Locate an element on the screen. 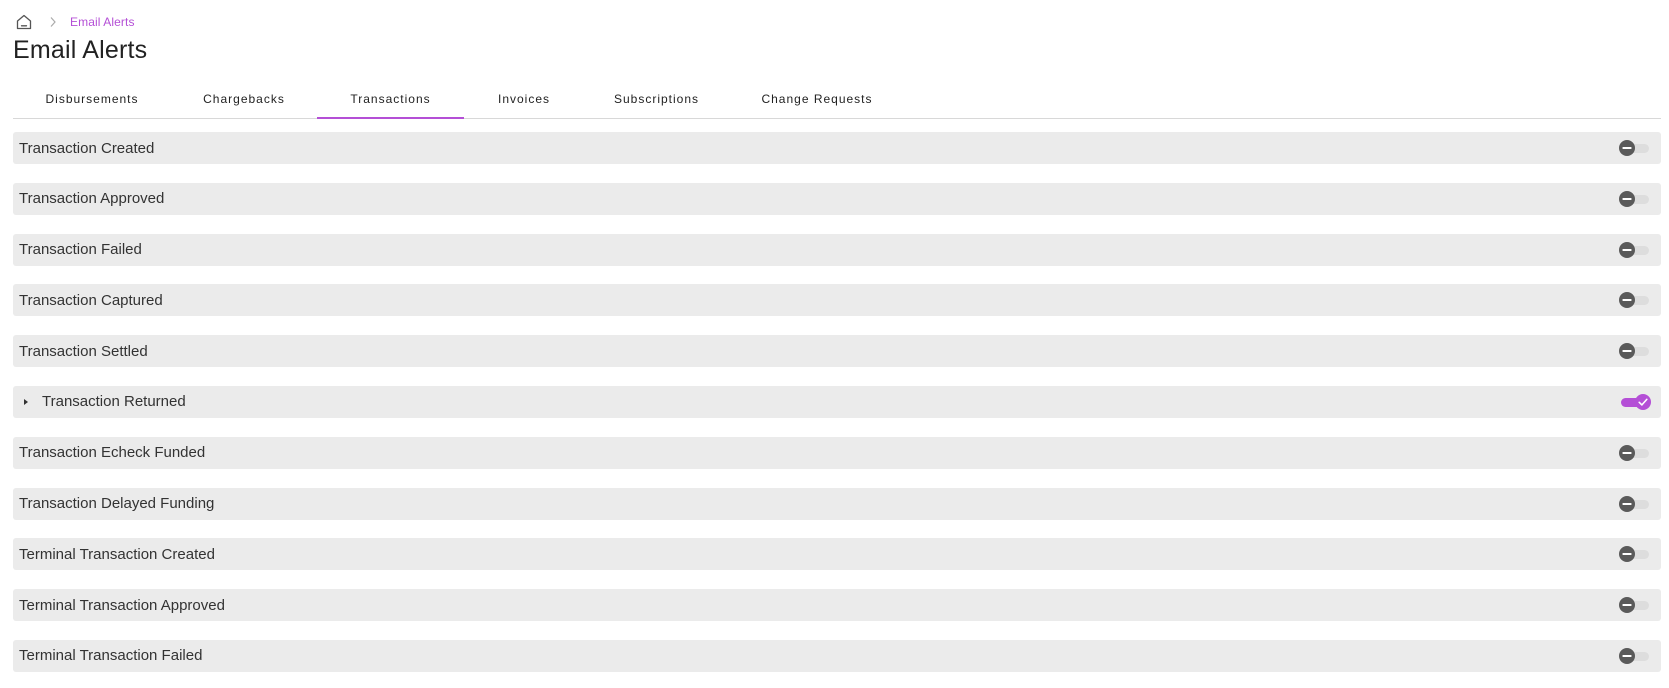 The height and width of the screenshot is (688, 1669). breadcrumb-current: Email Alerts is located at coordinates (102, 22).